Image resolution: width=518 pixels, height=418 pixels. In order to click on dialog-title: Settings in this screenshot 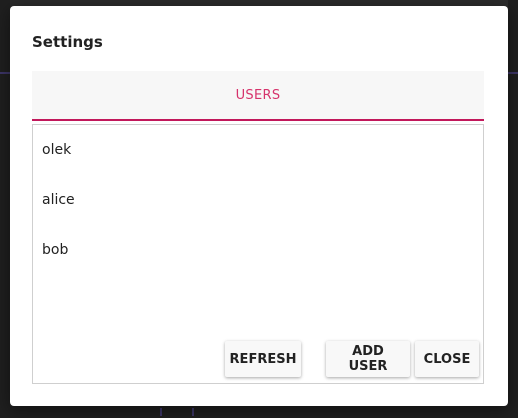, I will do `click(67, 42)`.